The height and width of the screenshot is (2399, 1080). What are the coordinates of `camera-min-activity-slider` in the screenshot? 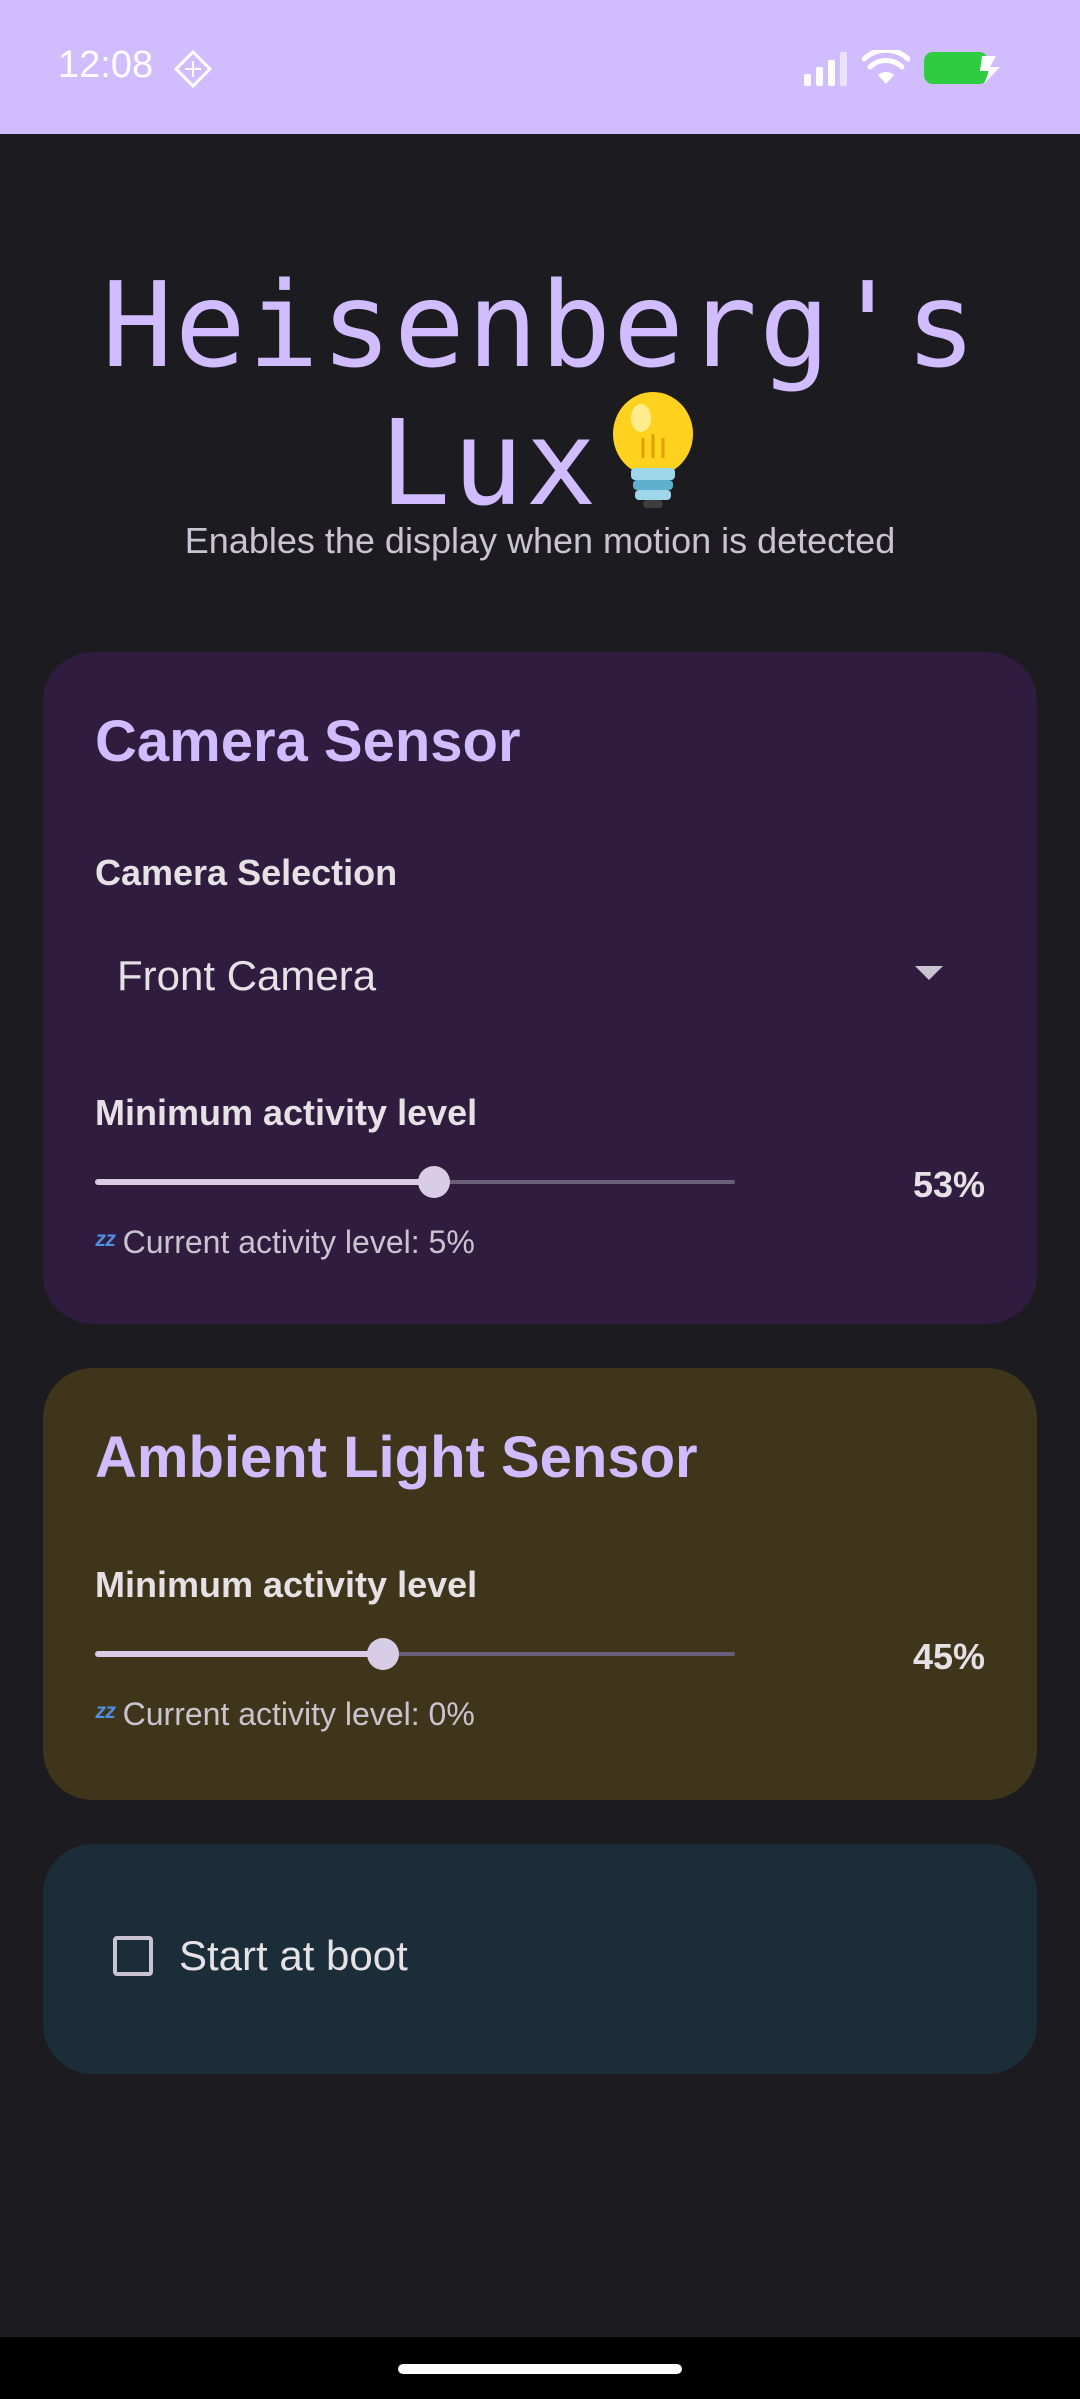 It's located at (415, 1182).